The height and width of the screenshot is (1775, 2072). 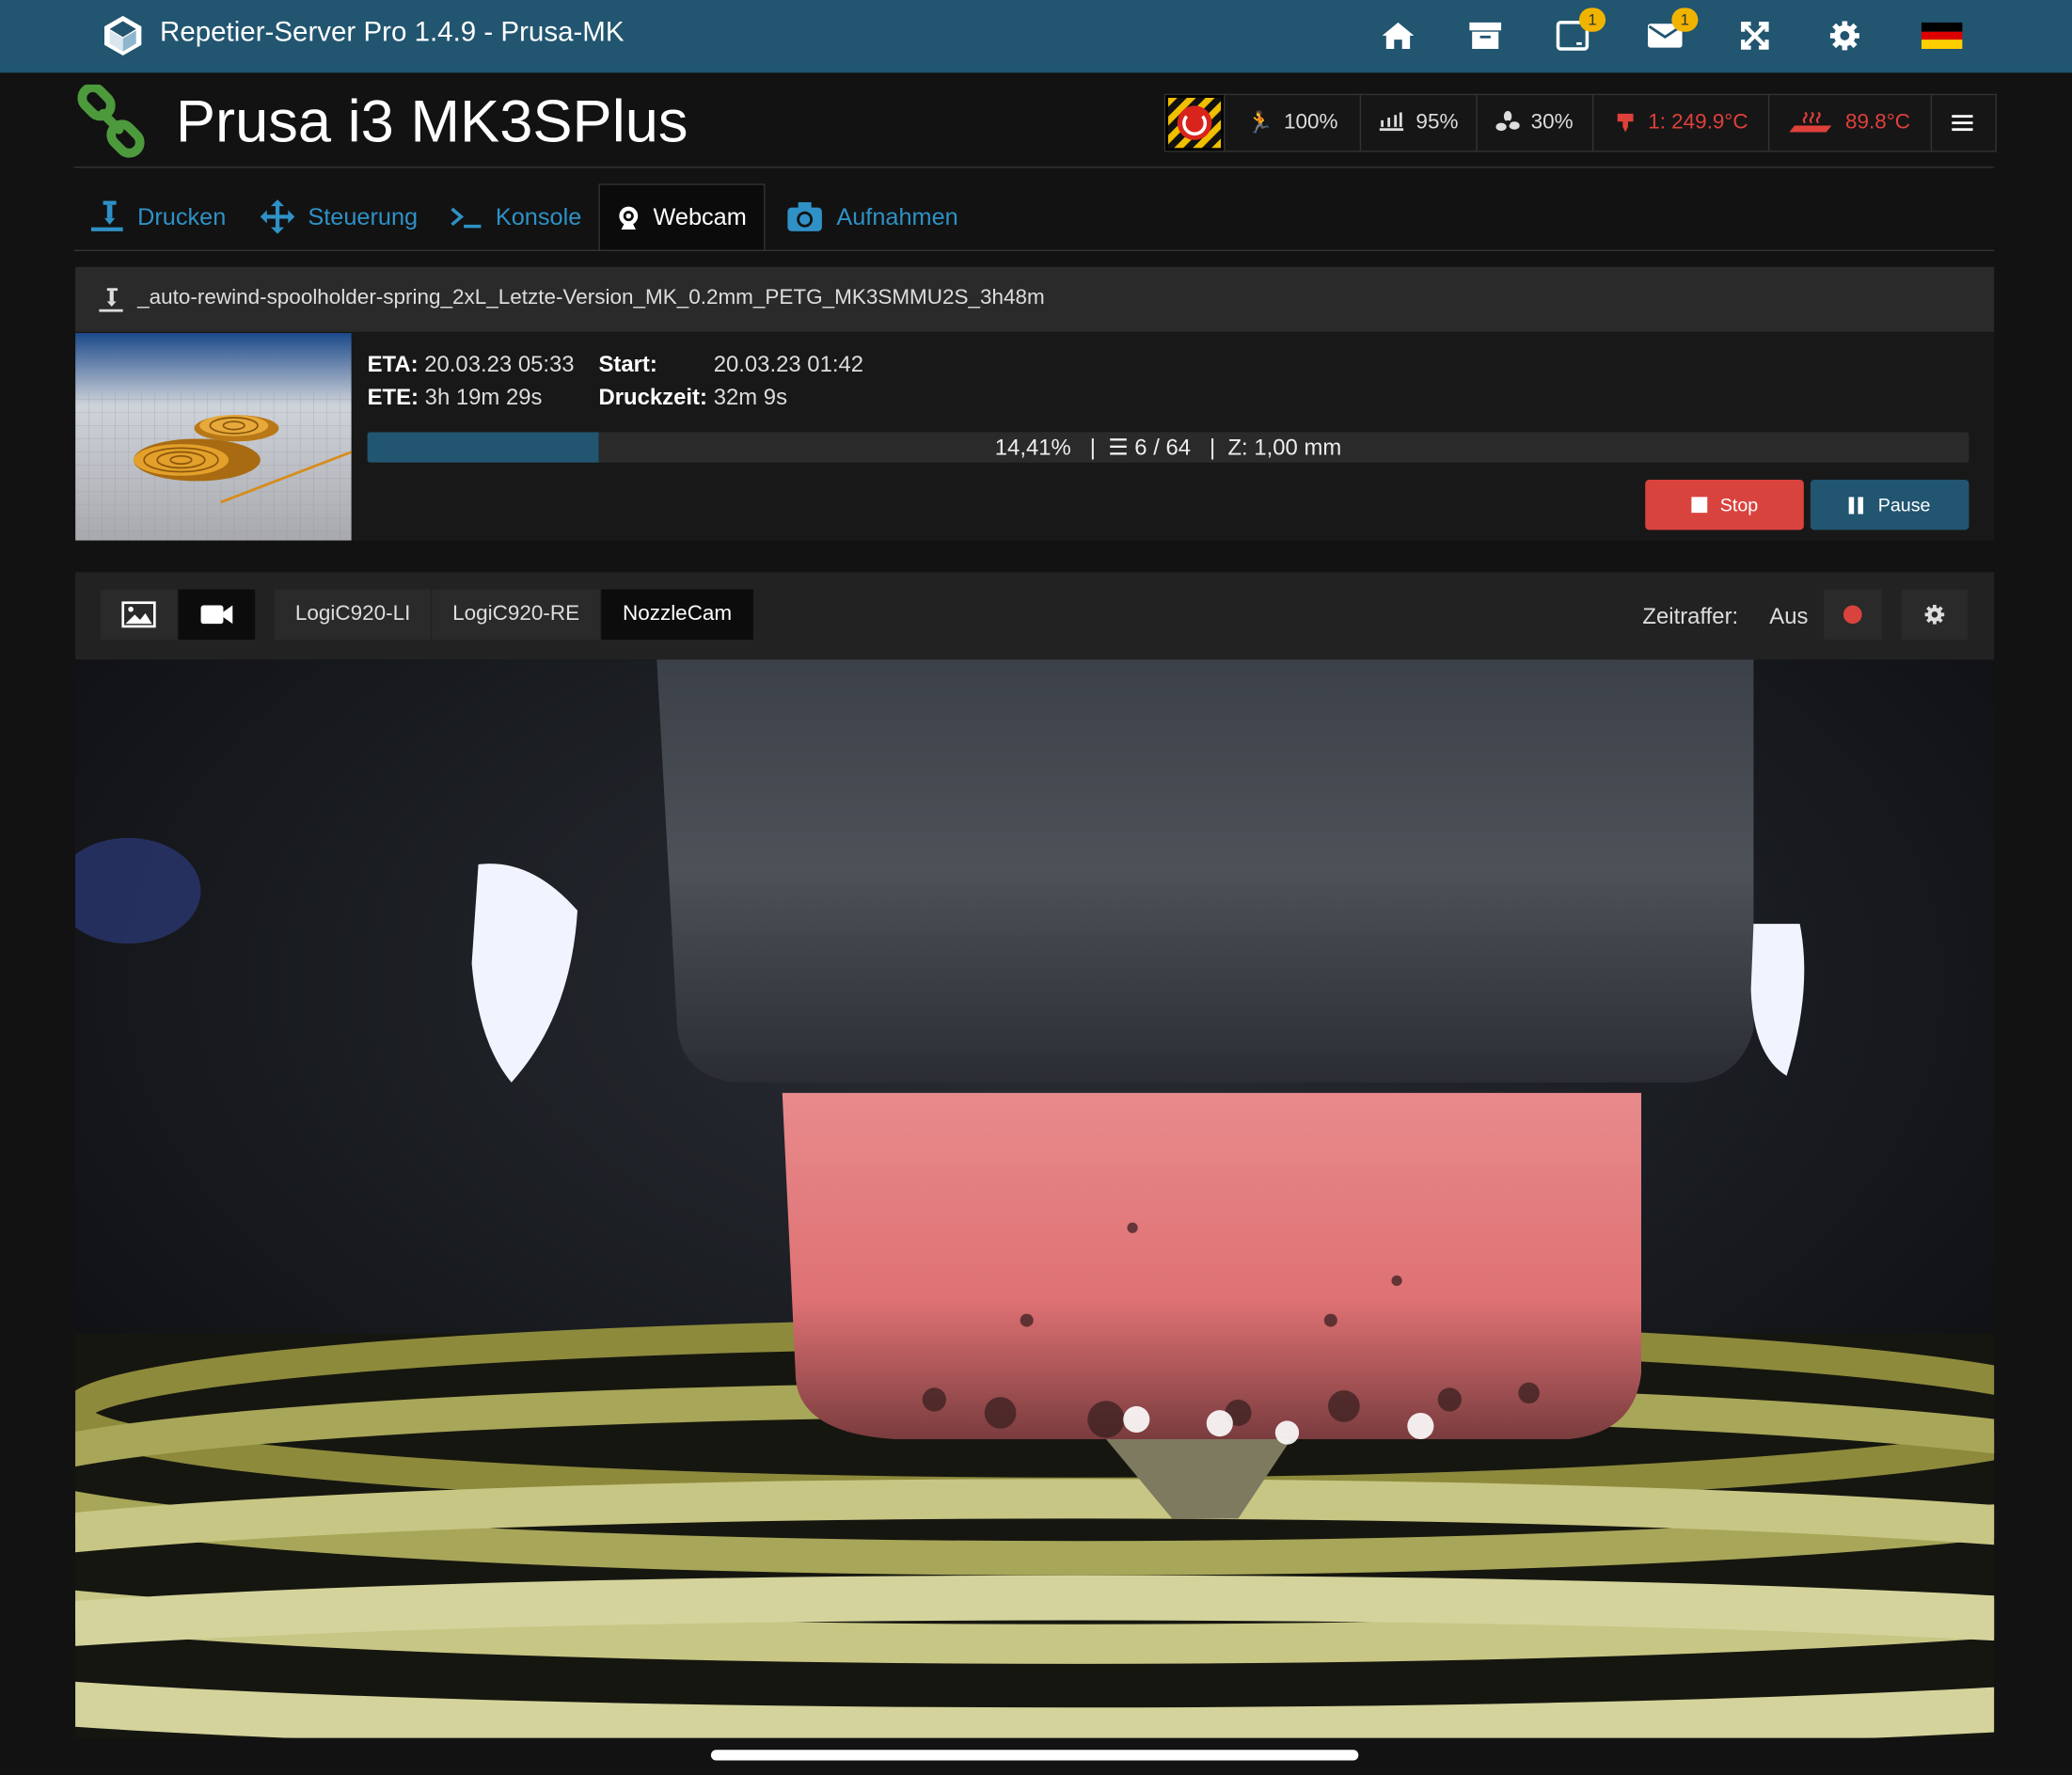 What do you see at coordinates (122, 35) in the screenshot?
I see `repetier-logo-icon` at bounding box center [122, 35].